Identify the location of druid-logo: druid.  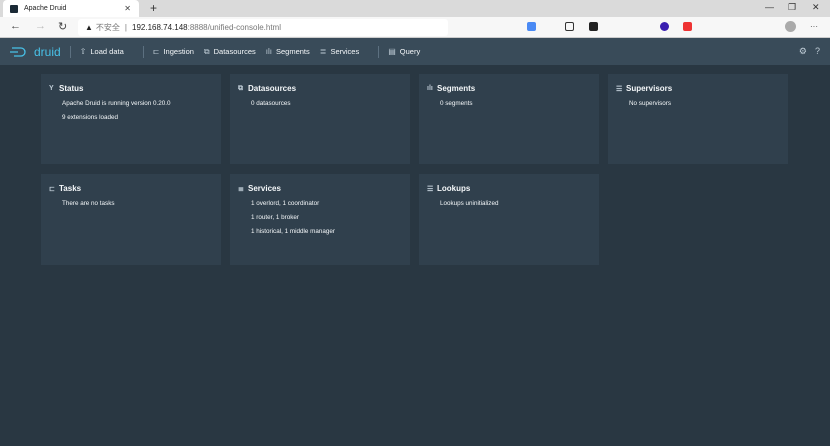
(35, 52).